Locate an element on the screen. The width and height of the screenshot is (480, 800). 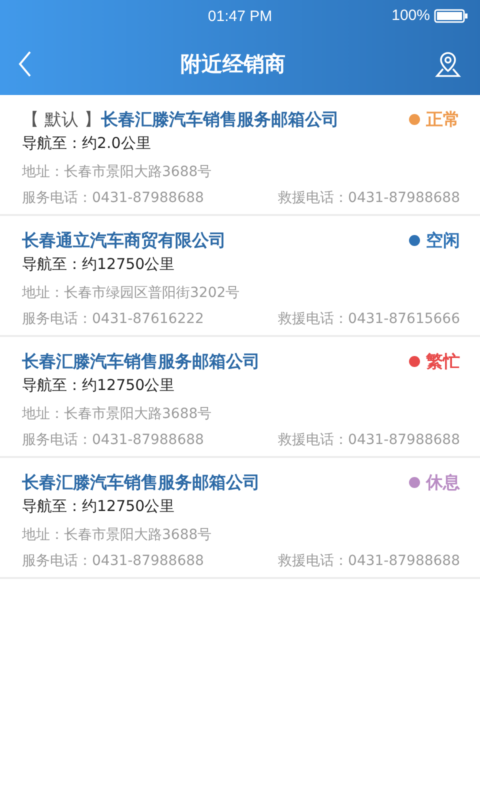
battery-percentage: 100% is located at coordinates (411, 15).